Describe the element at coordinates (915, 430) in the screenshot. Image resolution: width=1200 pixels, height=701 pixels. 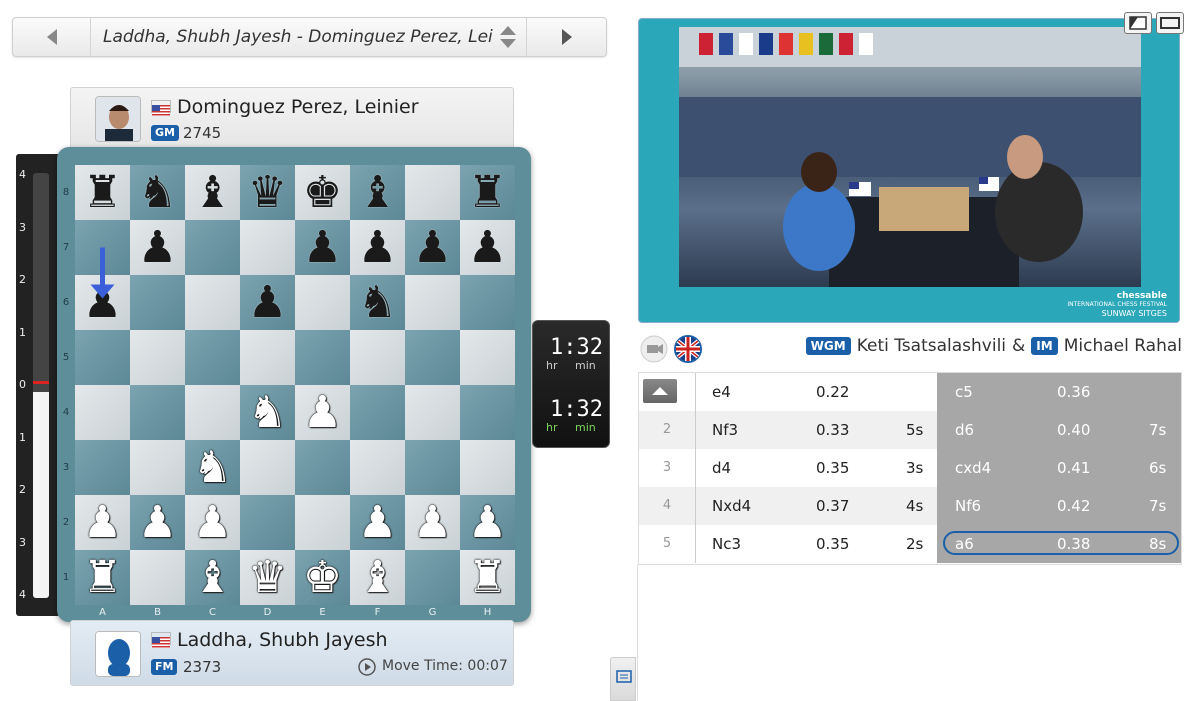
I see `white-time: 5s` at that location.